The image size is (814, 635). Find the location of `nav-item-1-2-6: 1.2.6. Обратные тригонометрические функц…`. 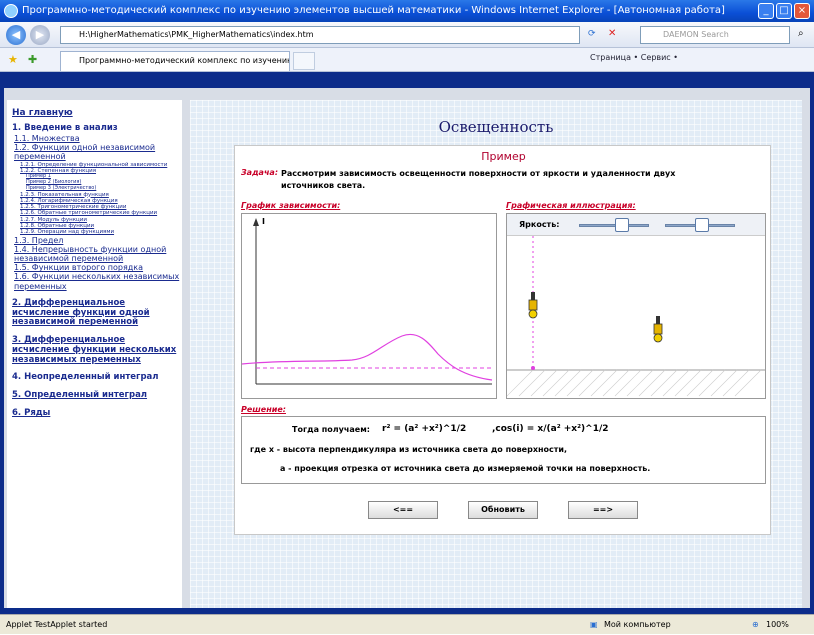

nav-item-1-2-6: 1.2.6. Обратные тригонометрические функц… is located at coordinates (97, 213).